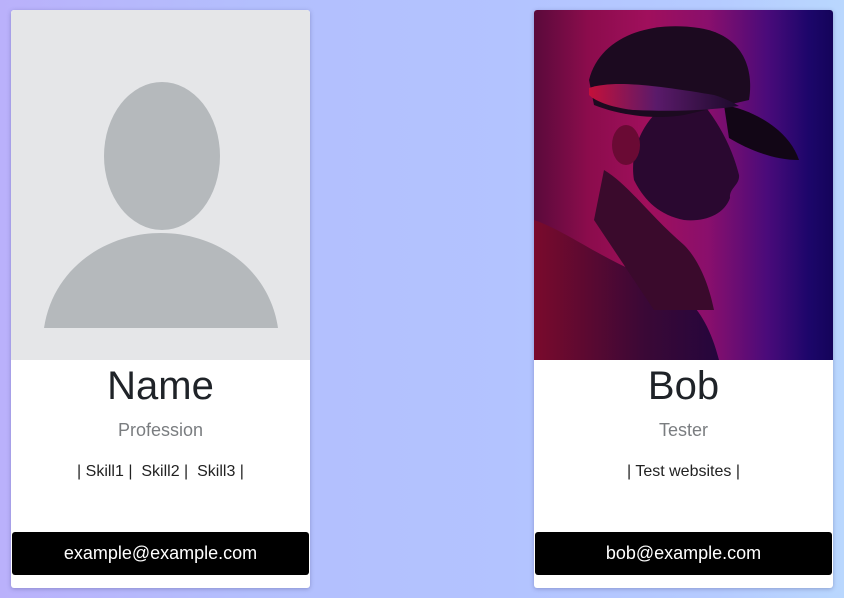 Image resolution: width=844 pixels, height=598 pixels. Describe the element at coordinates (683, 553) in the screenshot. I see `email-button: bob@example.com` at that location.